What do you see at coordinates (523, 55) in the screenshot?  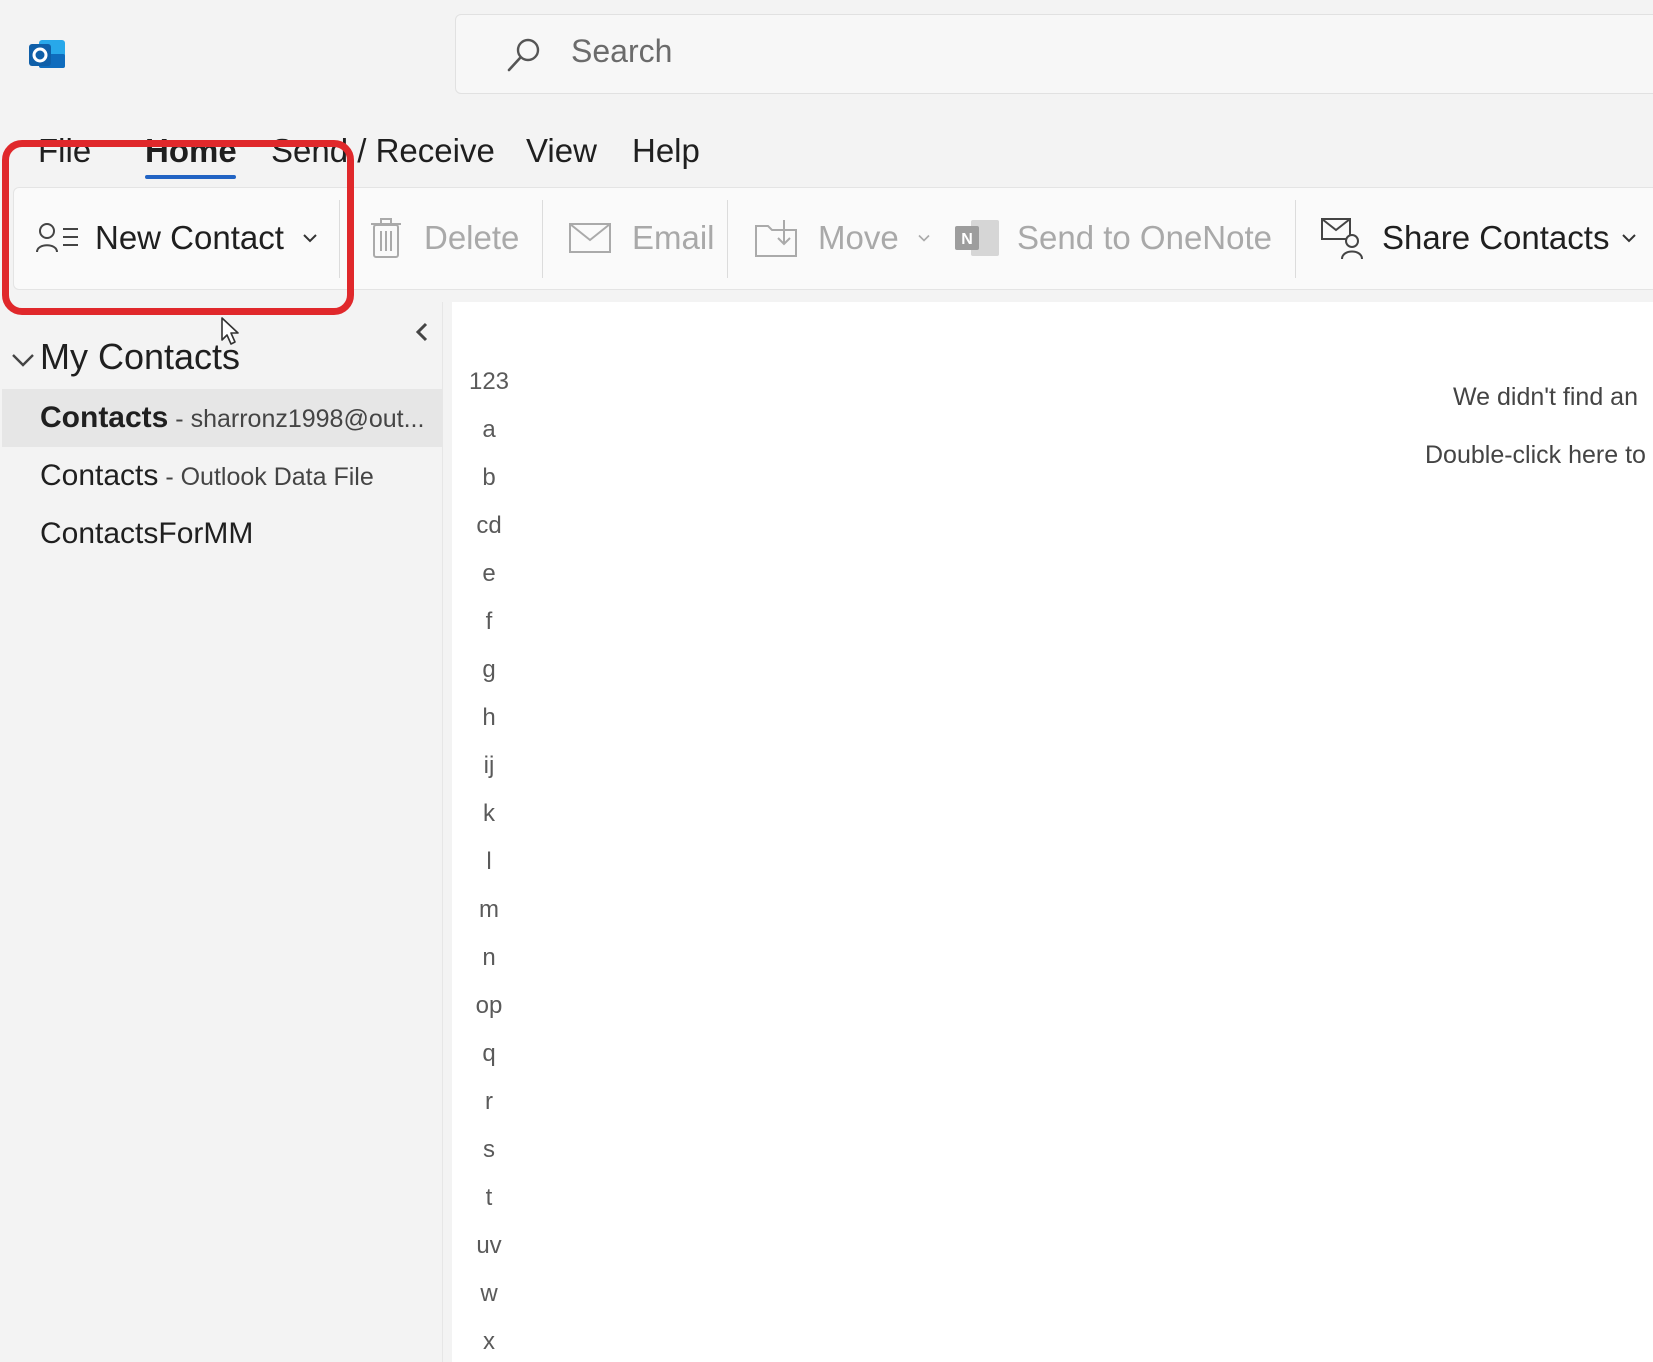 I see `search-icon` at bounding box center [523, 55].